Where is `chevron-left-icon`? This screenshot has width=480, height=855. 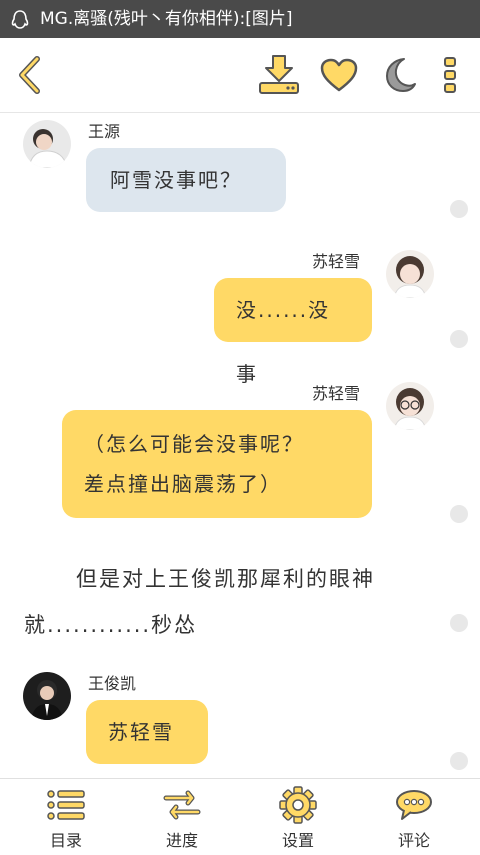 chevron-left-icon is located at coordinates (29, 75).